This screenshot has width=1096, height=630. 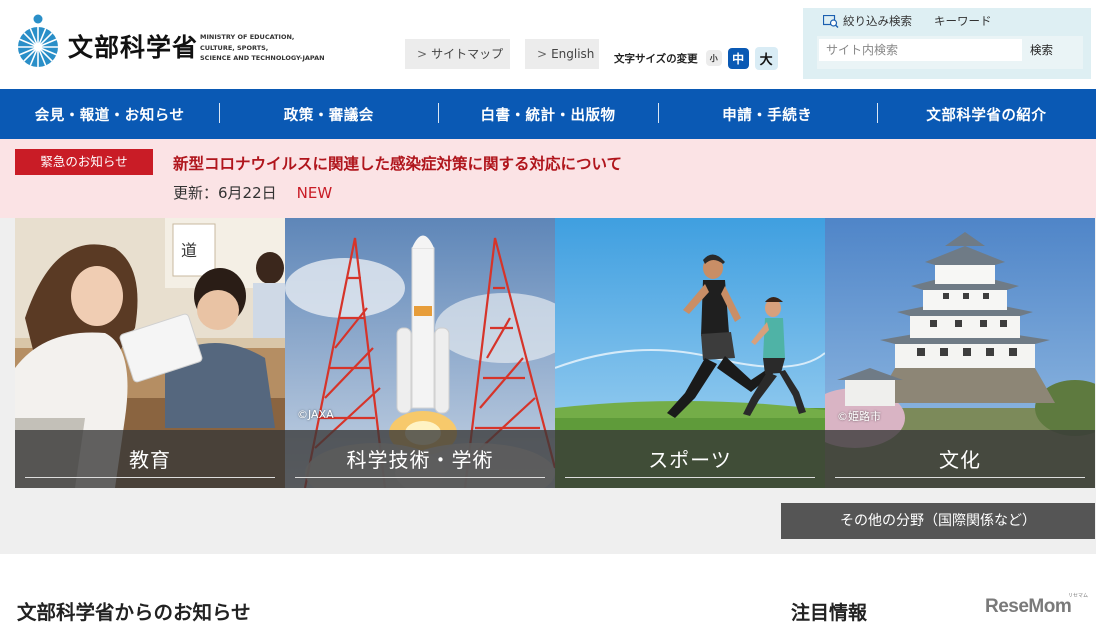 I want to click on search-button: 検索, so click(x=1053, y=50).